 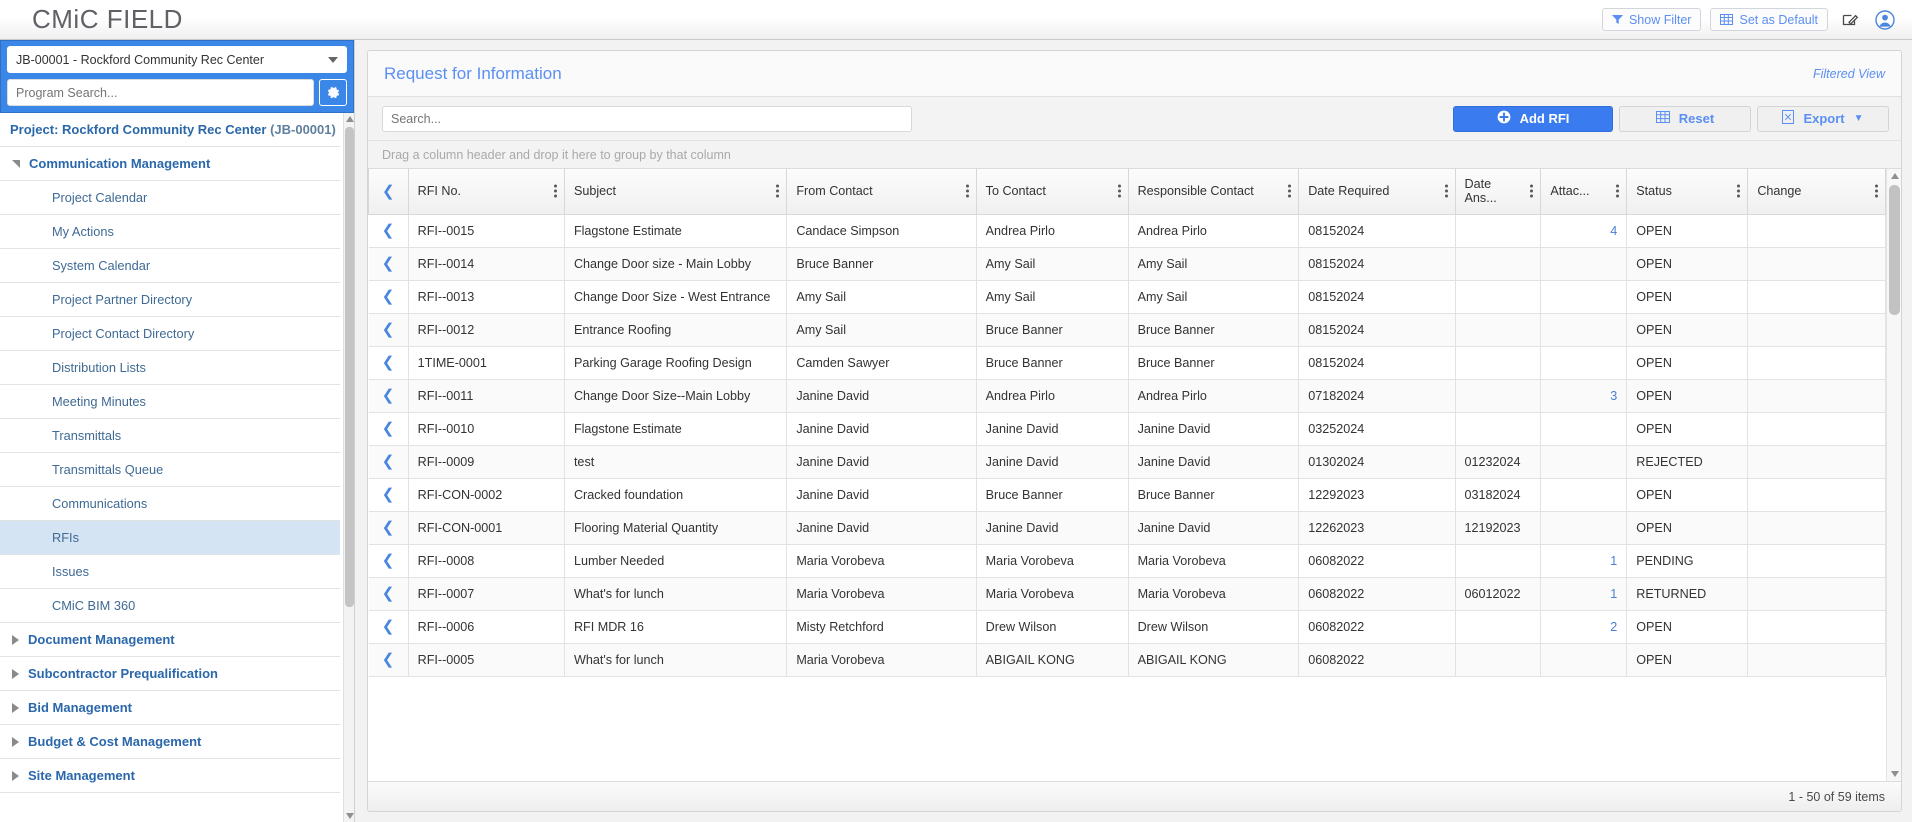 What do you see at coordinates (170, 776) in the screenshot?
I see `sidebar-group-site-management: Site Management` at bounding box center [170, 776].